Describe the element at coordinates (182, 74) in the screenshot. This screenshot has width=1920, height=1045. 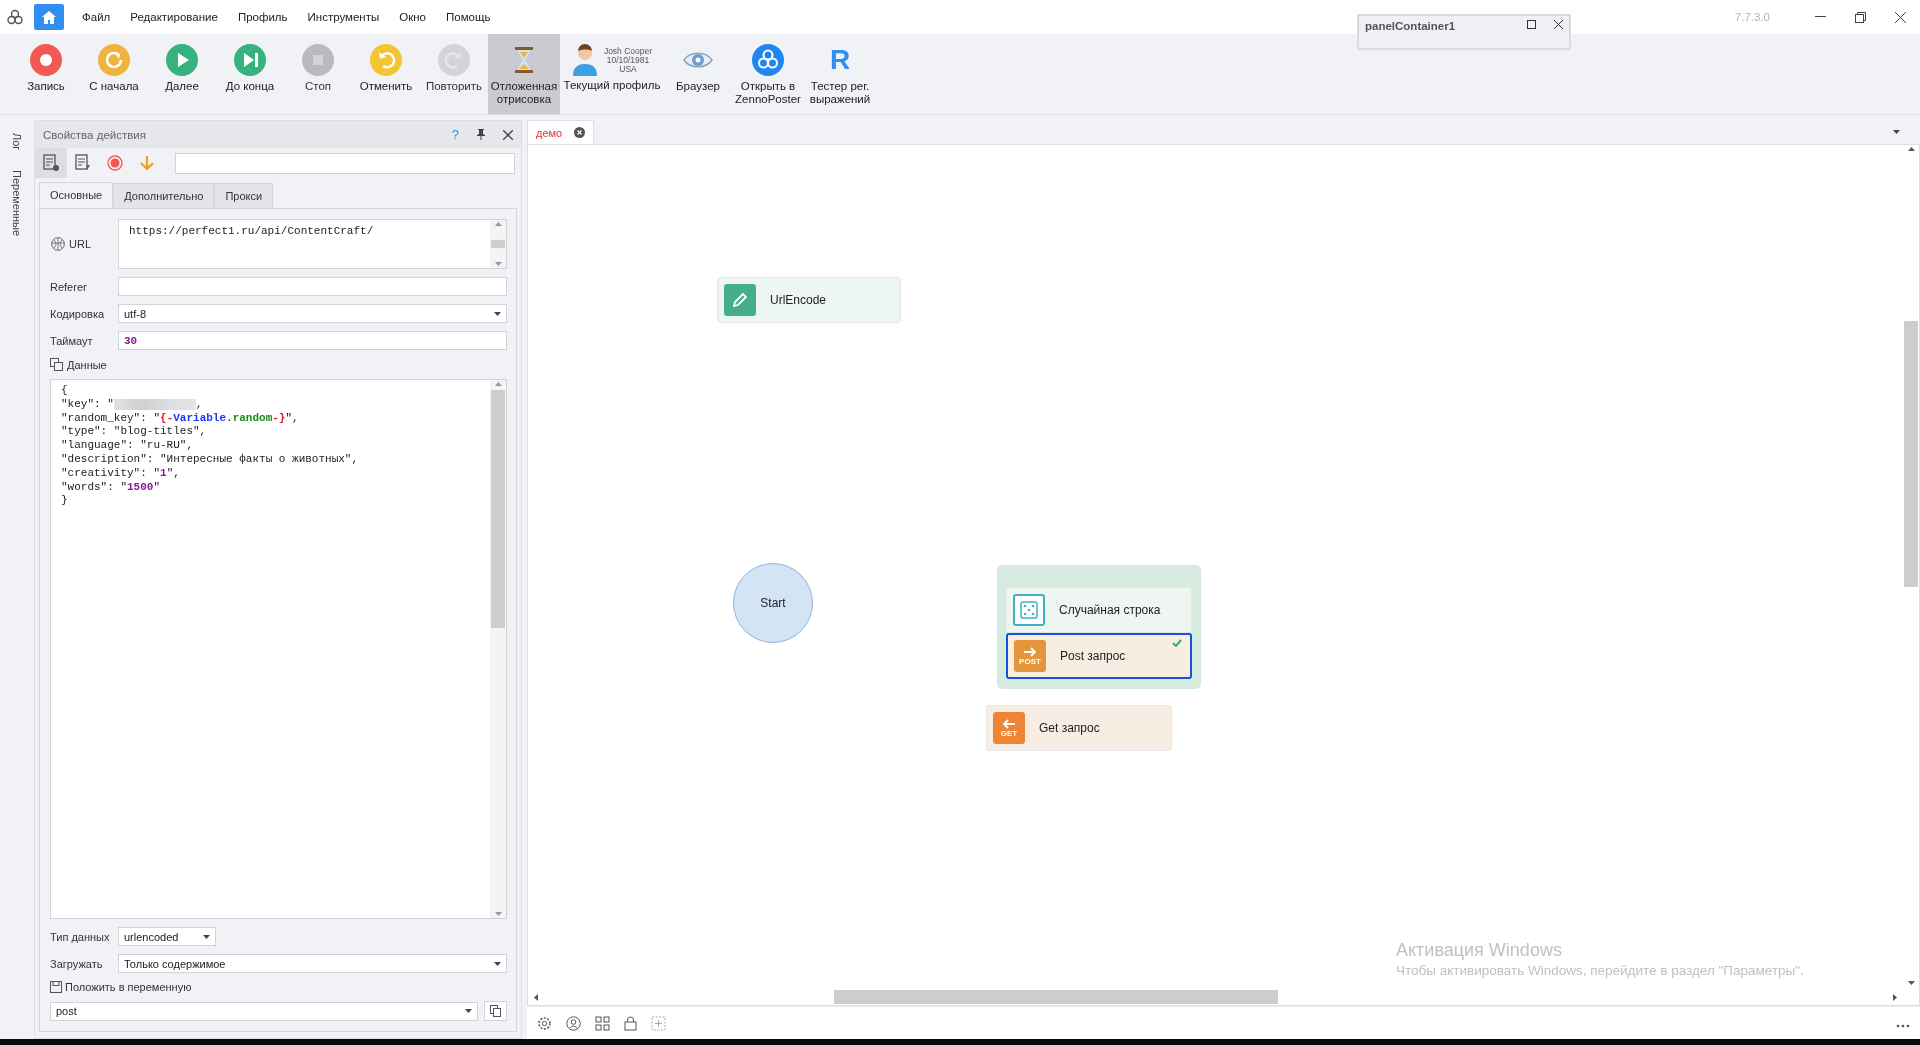
I see `toolbar-button: Далее` at that location.